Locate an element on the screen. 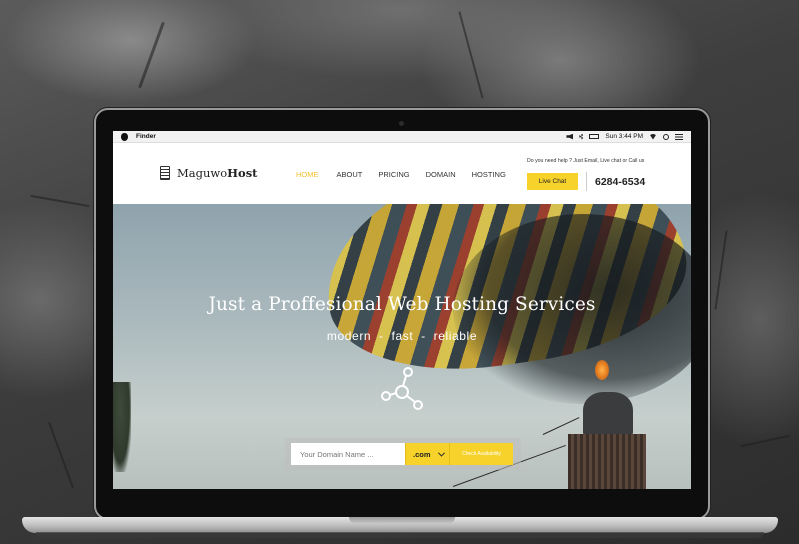  battery-icon is located at coordinates (594, 136).